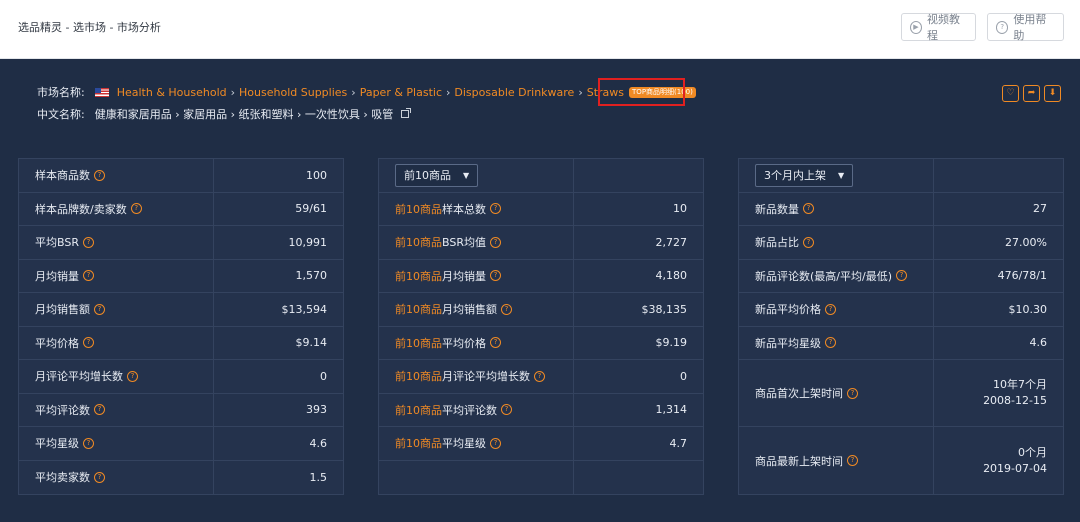 The width and height of the screenshot is (1080, 522). I want to click on category-link: Household Supplies, so click(293, 92).